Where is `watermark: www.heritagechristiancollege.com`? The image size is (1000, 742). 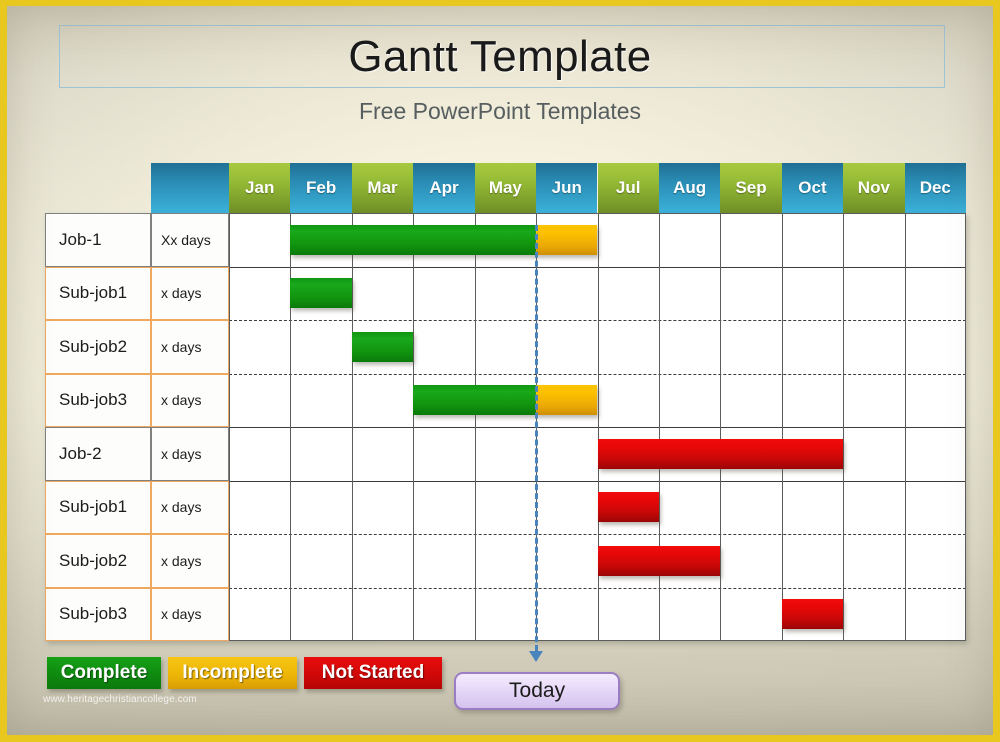 watermark: www.heritagechristiancollege.com is located at coordinates (120, 699).